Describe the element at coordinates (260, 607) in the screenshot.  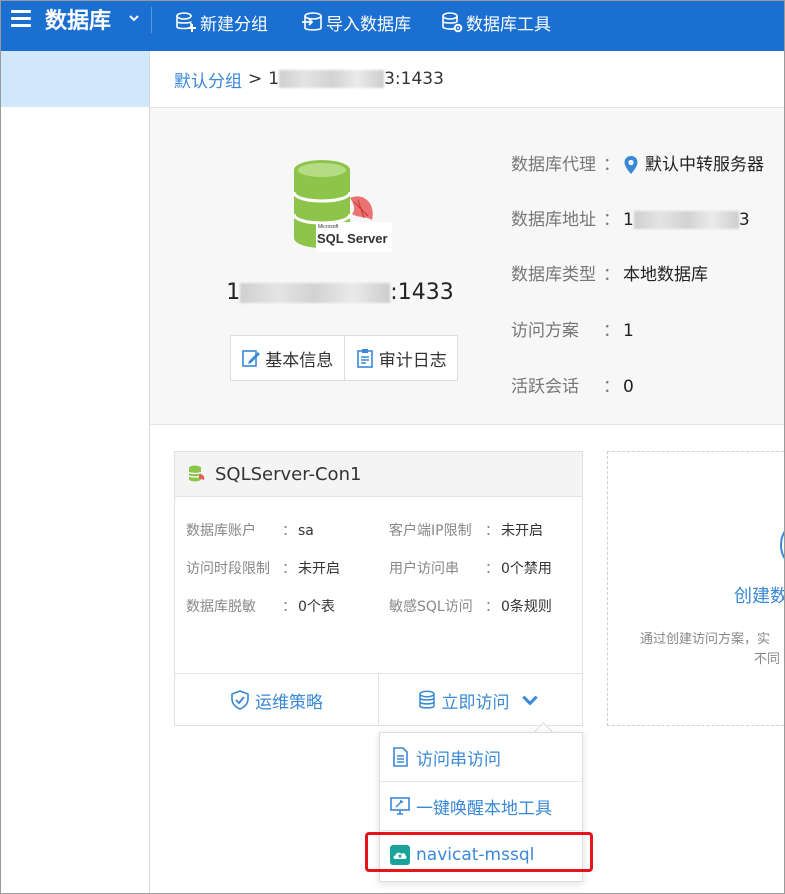
I see `field-db-masking: 数据库脱敏 ： 0个表` at that location.